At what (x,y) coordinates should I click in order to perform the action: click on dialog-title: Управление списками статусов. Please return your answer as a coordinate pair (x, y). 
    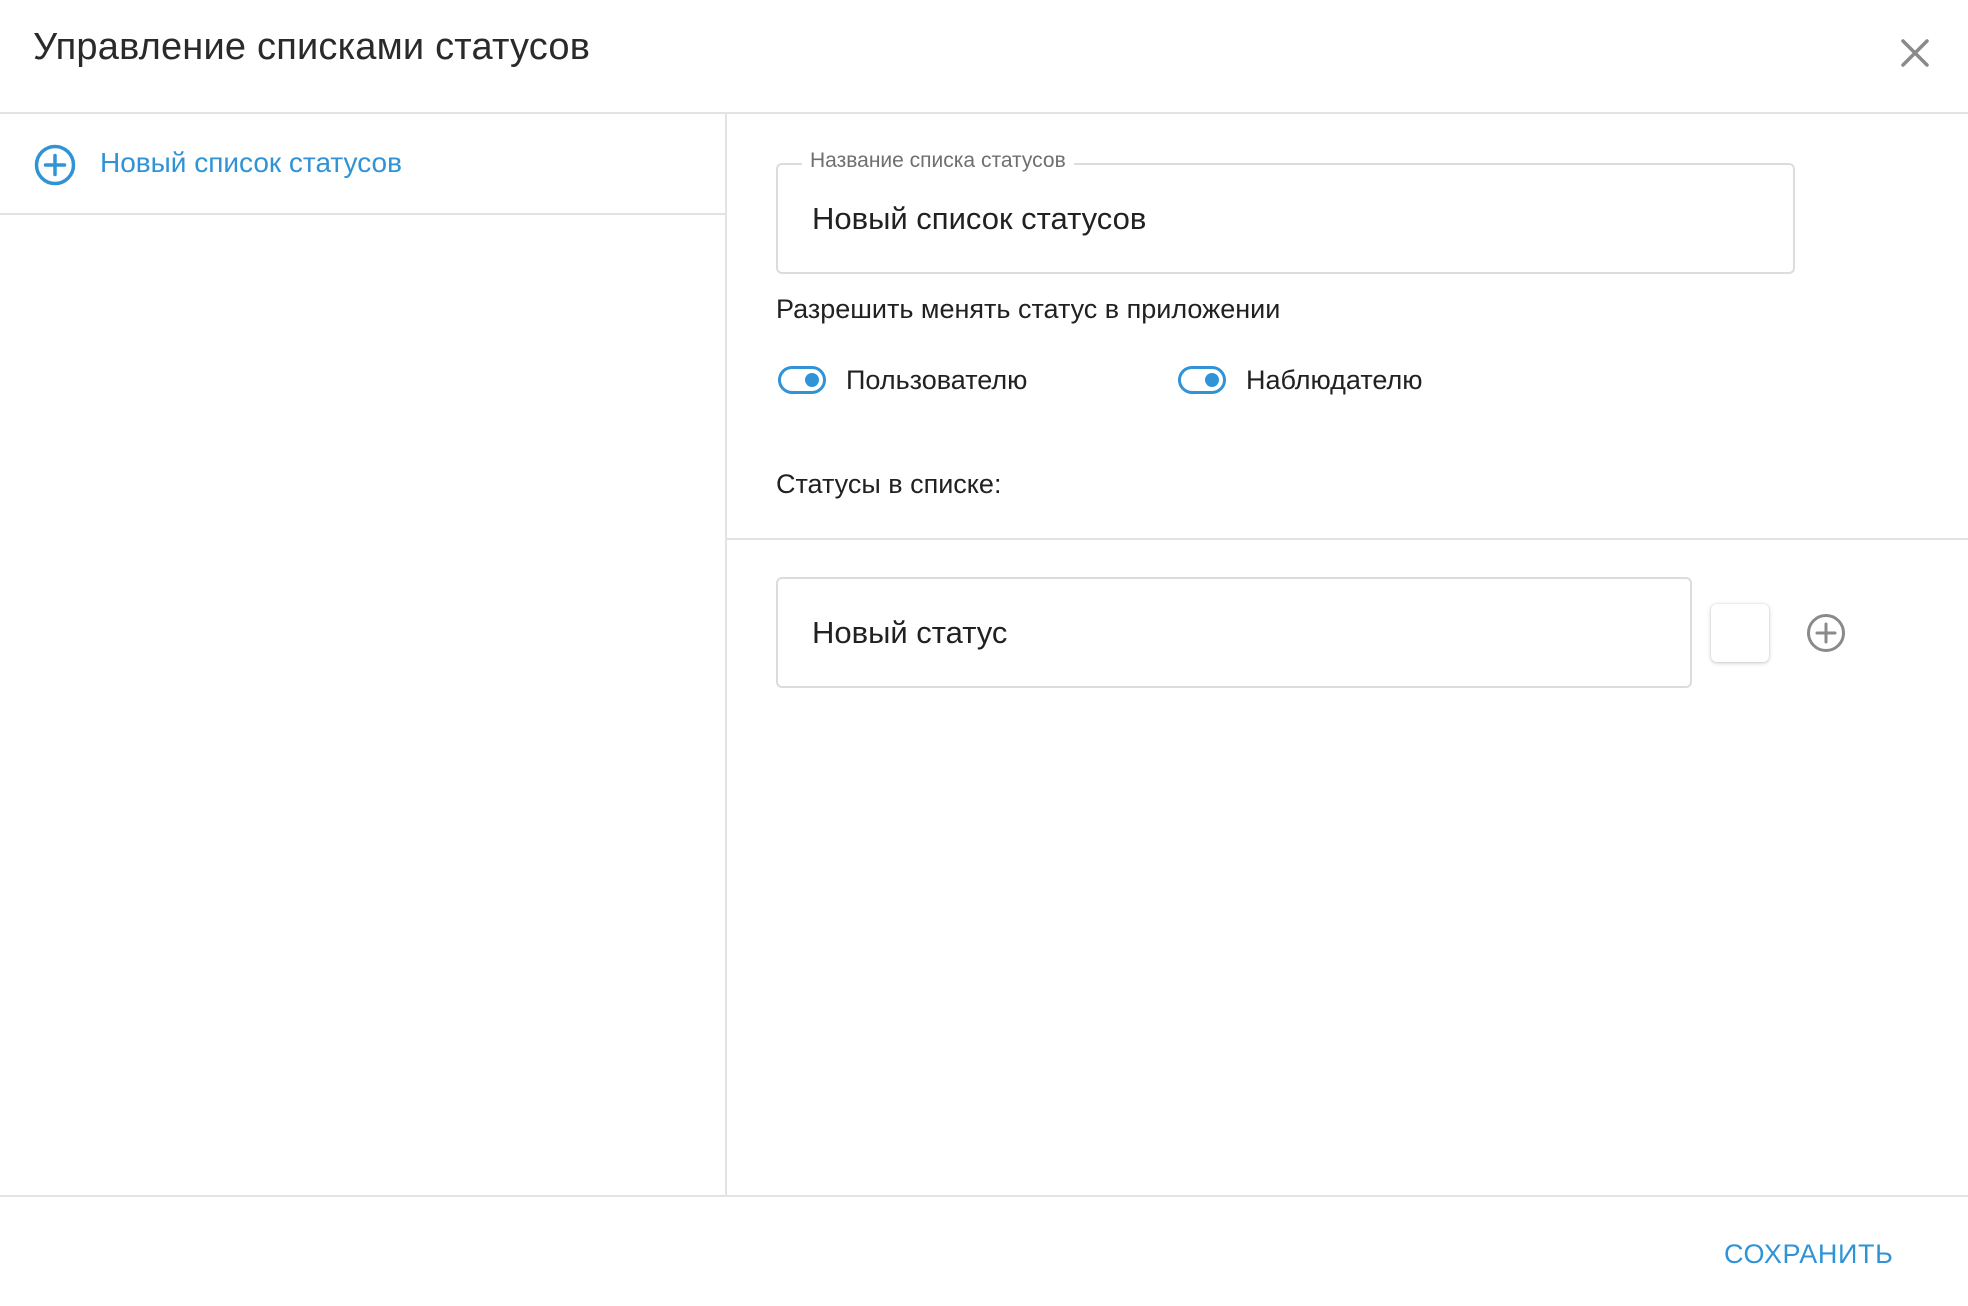
    Looking at the image, I should click on (312, 47).